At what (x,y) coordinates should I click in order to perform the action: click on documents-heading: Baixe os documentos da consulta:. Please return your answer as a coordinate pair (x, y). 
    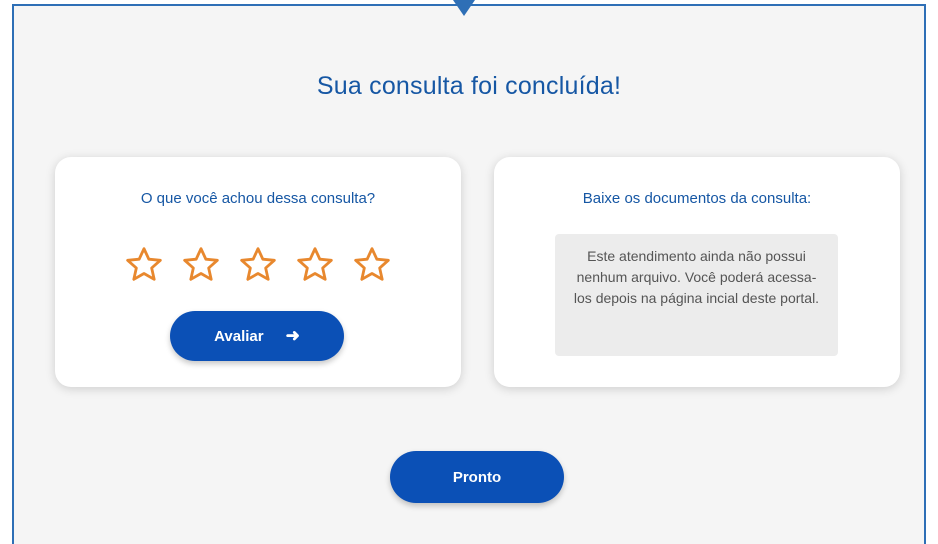
    Looking at the image, I should click on (697, 198).